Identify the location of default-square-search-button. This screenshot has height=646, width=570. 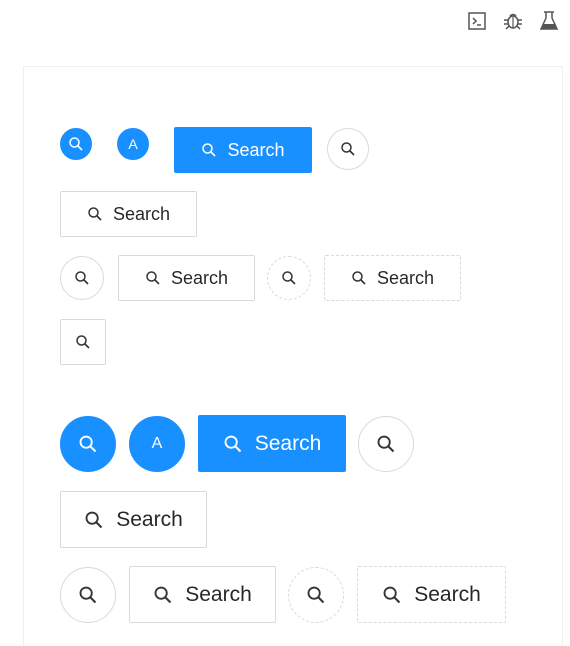
(83, 342).